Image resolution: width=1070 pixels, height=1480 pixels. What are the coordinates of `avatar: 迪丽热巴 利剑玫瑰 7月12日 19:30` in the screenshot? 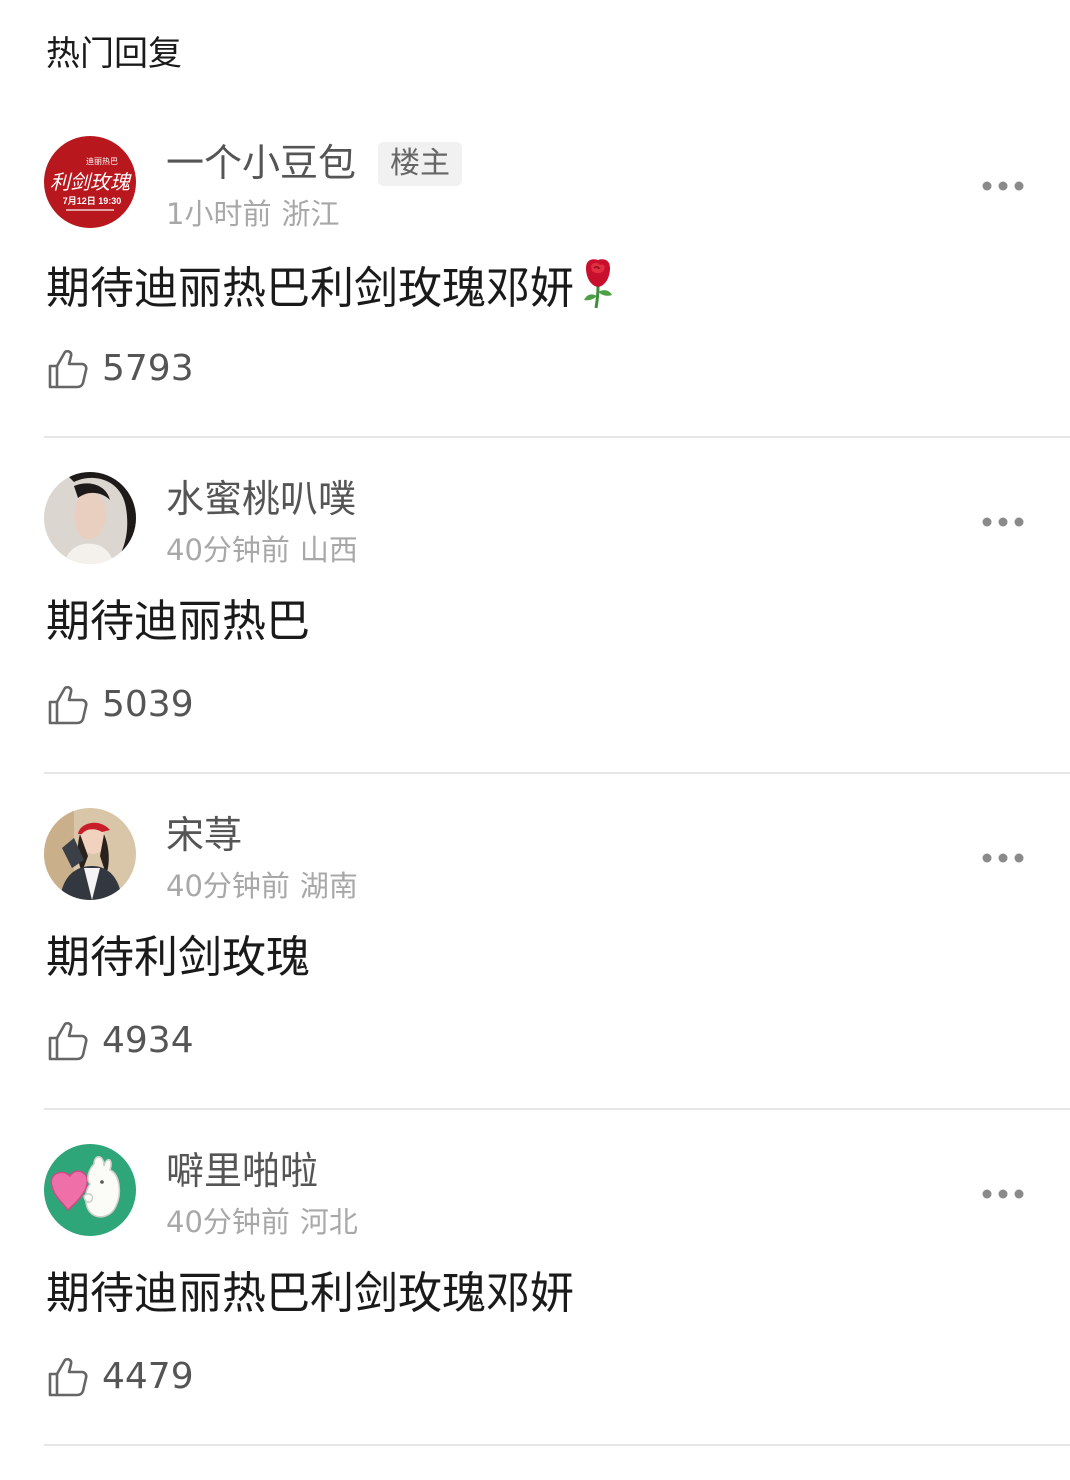 It's located at (90, 182).